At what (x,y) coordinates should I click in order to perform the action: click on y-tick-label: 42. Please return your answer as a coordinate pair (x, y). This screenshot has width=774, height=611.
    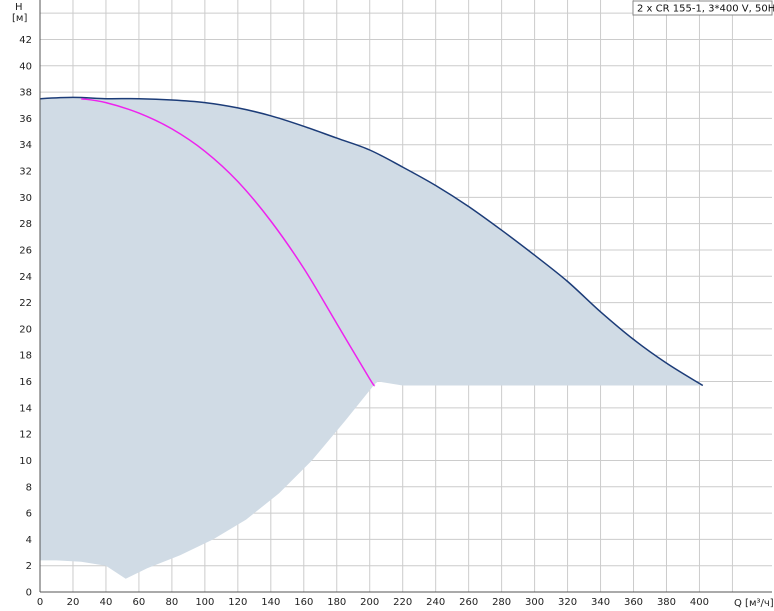
    Looking at the image, I should click on (25, 40).